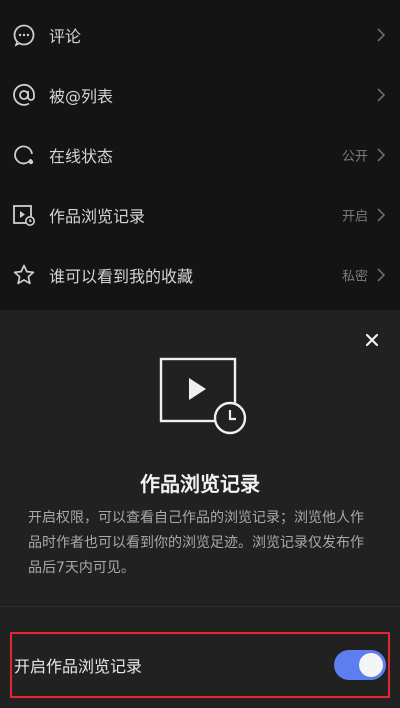 Image resolution: width=400 pixels, height=708 pixels. Describe the element at coordinates (371, 665) in the screenshot. I see `switch-knob` at that location.